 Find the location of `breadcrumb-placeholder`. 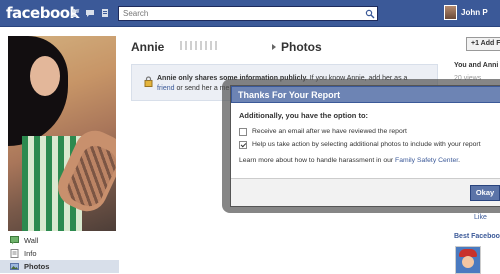

breadcrumb-placeholder is located at coordinates (200, 45).